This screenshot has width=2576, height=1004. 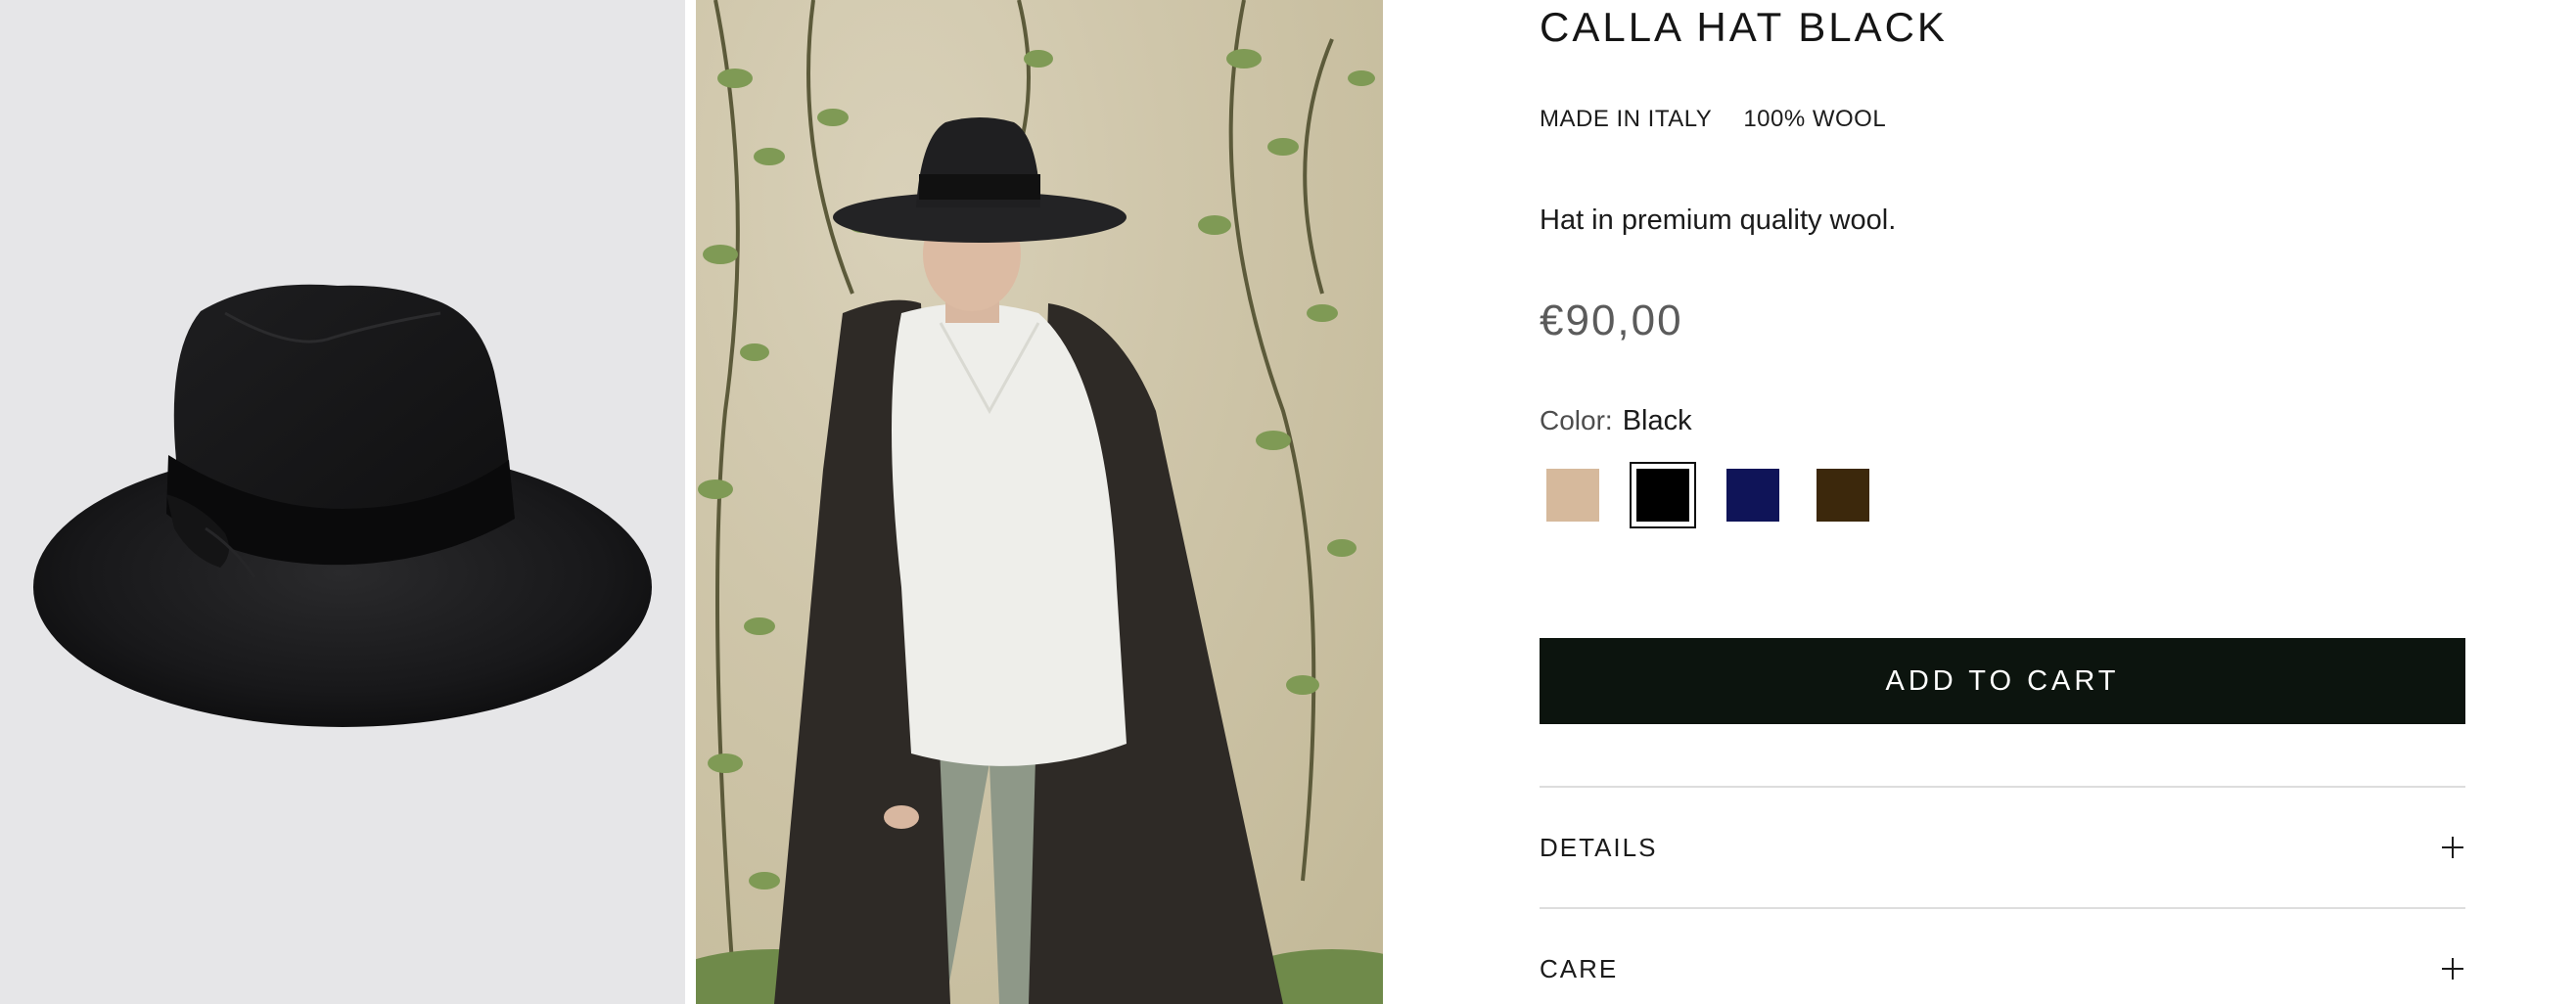 What do you see at coordinates (1579, 968) in the screenshot?
I see `accordion-care-label: CARE` at bounding box center [1579, 968].